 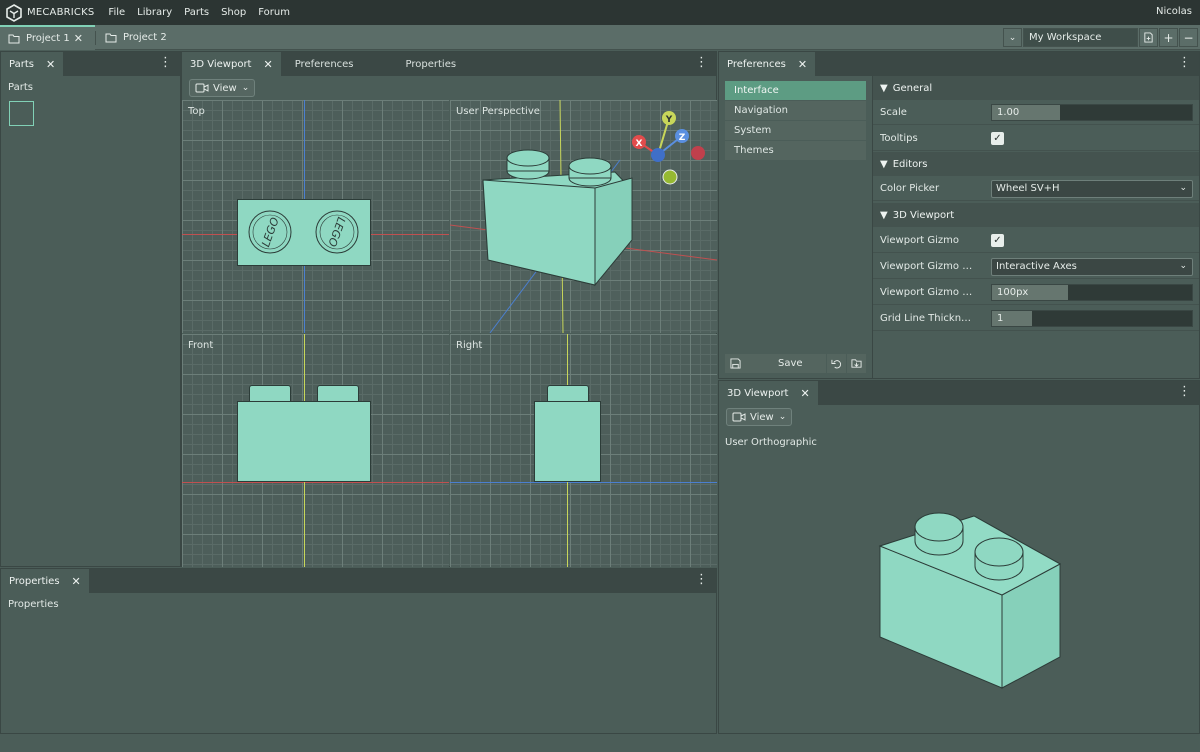 What do you see at coordinates (1092, 189) in the screenshot?
I see `color-picker-select: Wheel SV+H ⌄` at bounding box center [1092, 189].